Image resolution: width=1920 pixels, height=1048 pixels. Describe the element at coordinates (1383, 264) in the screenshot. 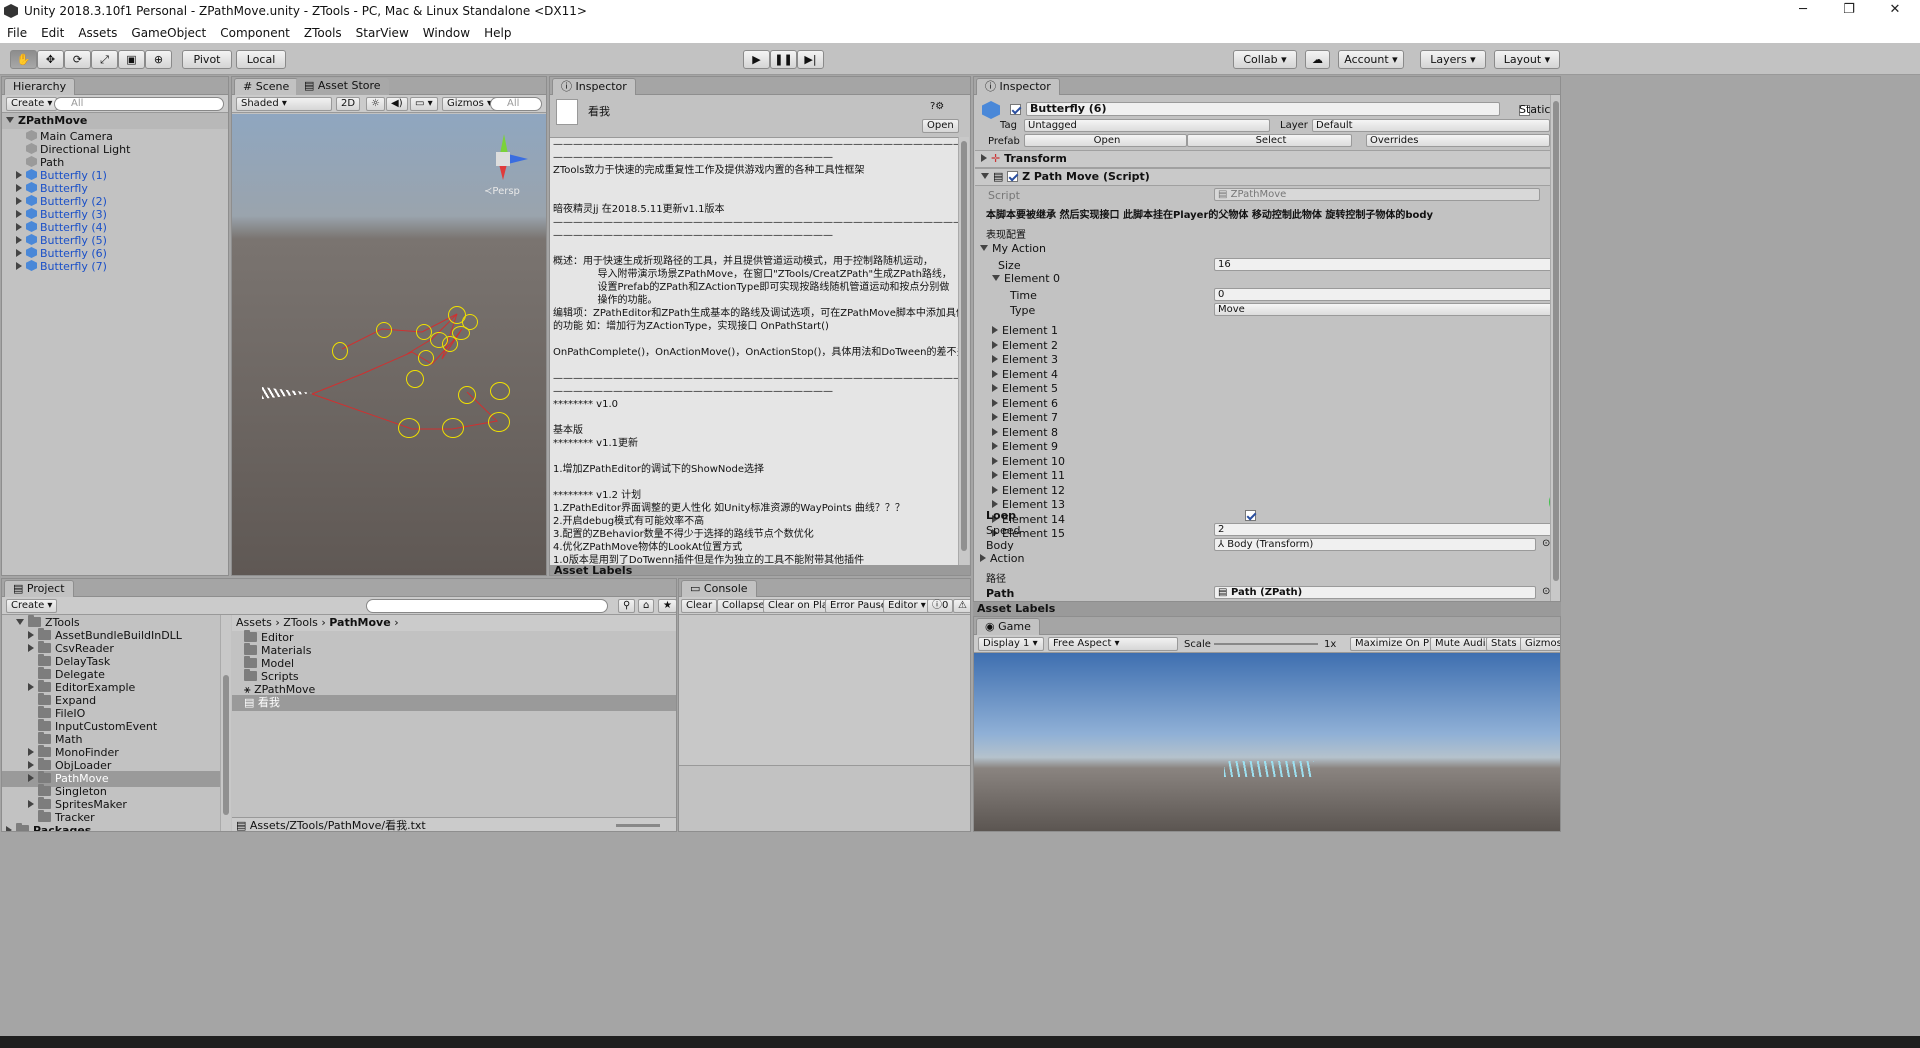

I see `size-input: 16` at that location.